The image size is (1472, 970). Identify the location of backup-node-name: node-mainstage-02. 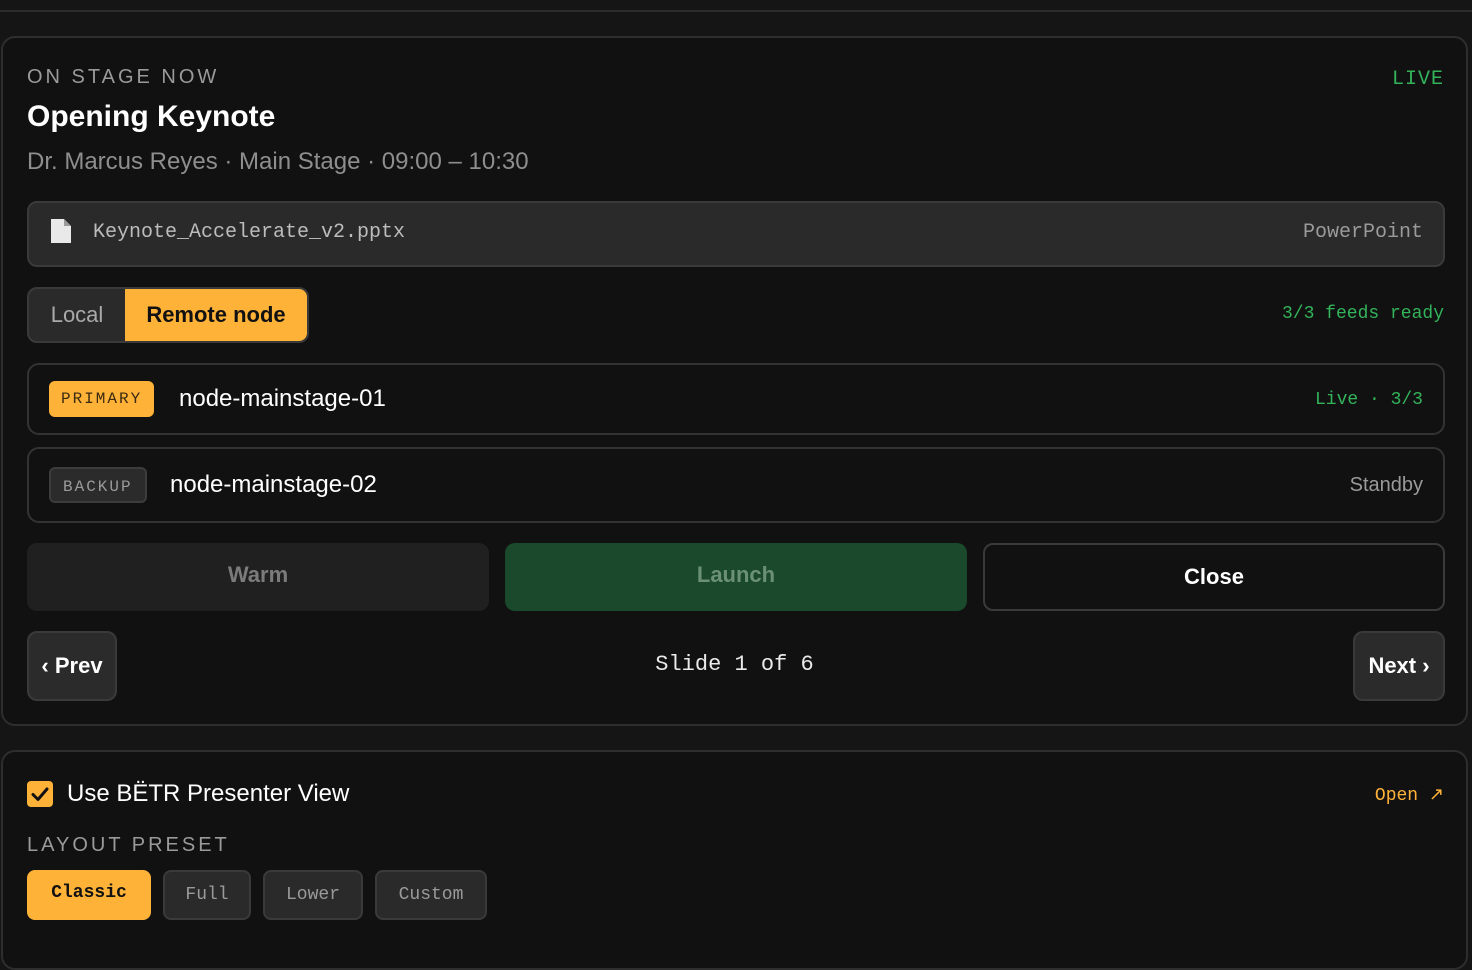
(273, 484).